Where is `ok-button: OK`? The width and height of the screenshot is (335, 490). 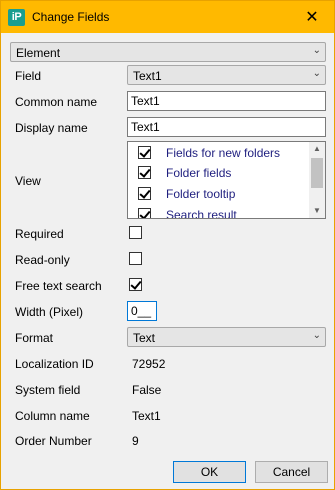 ok-button: OK is located at coordinates (209, 472).